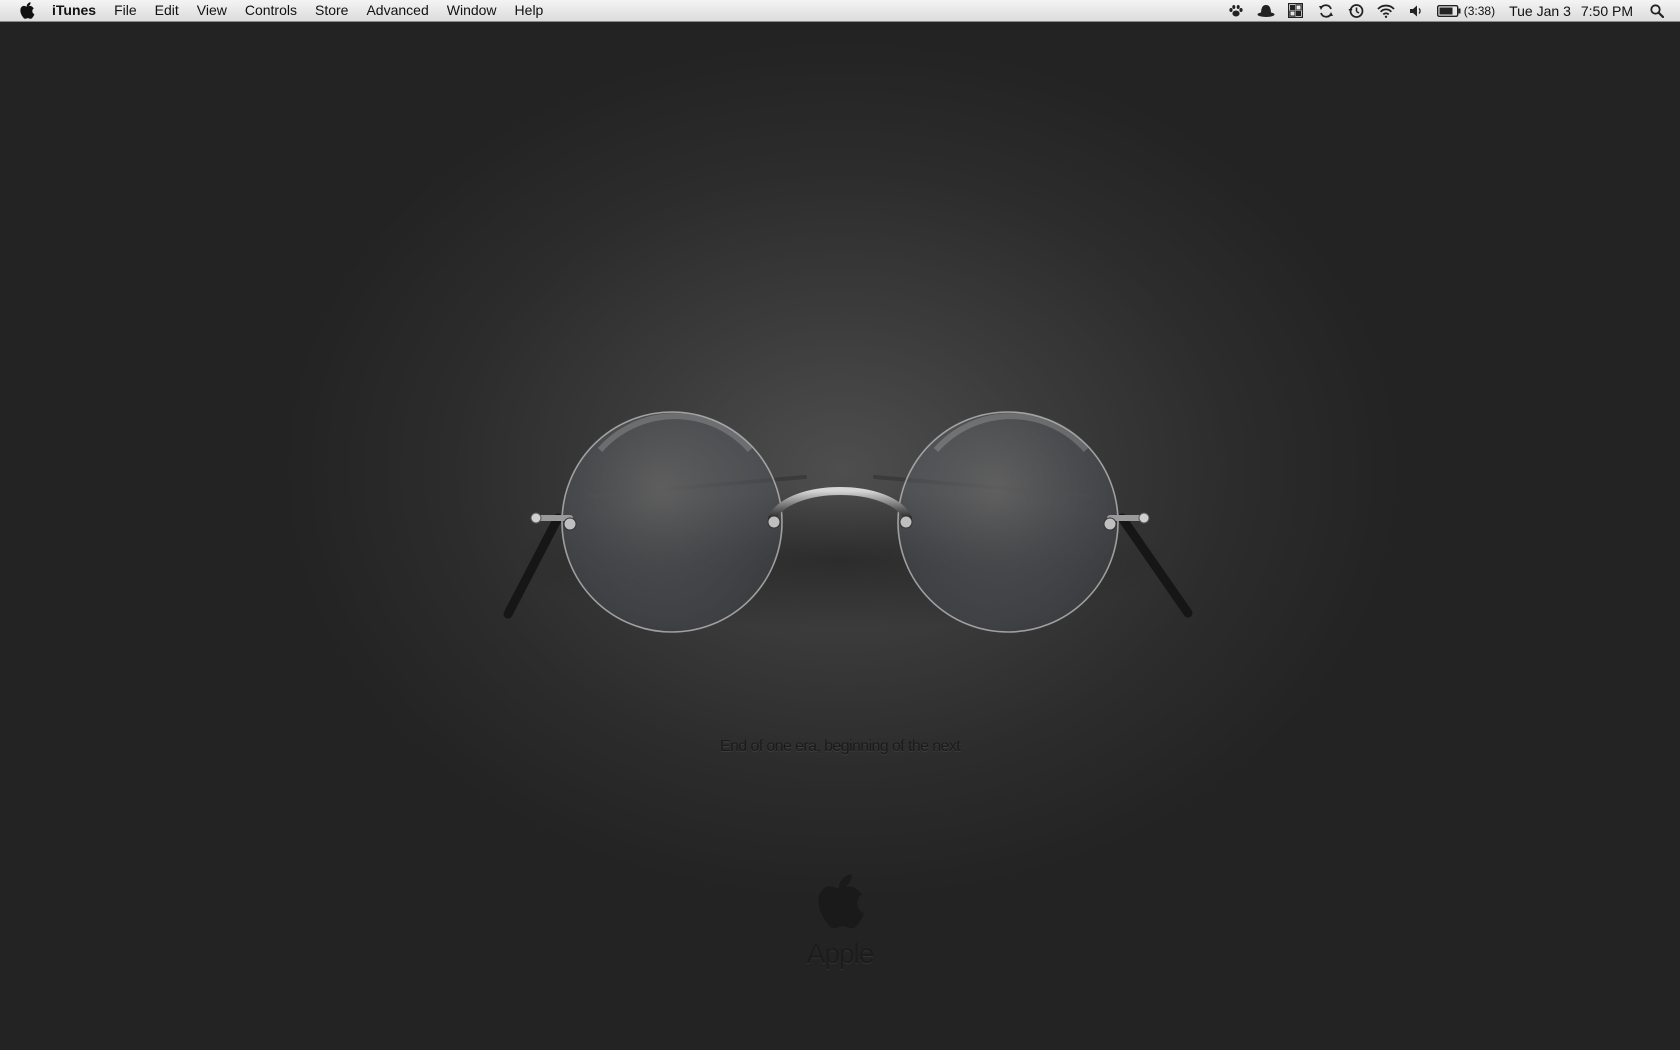 The image size is (1680, 1050). What do you see at coordinates (125, 10) in the screenshot?
I see `menu-file: File` at bounding box center [125, 10].